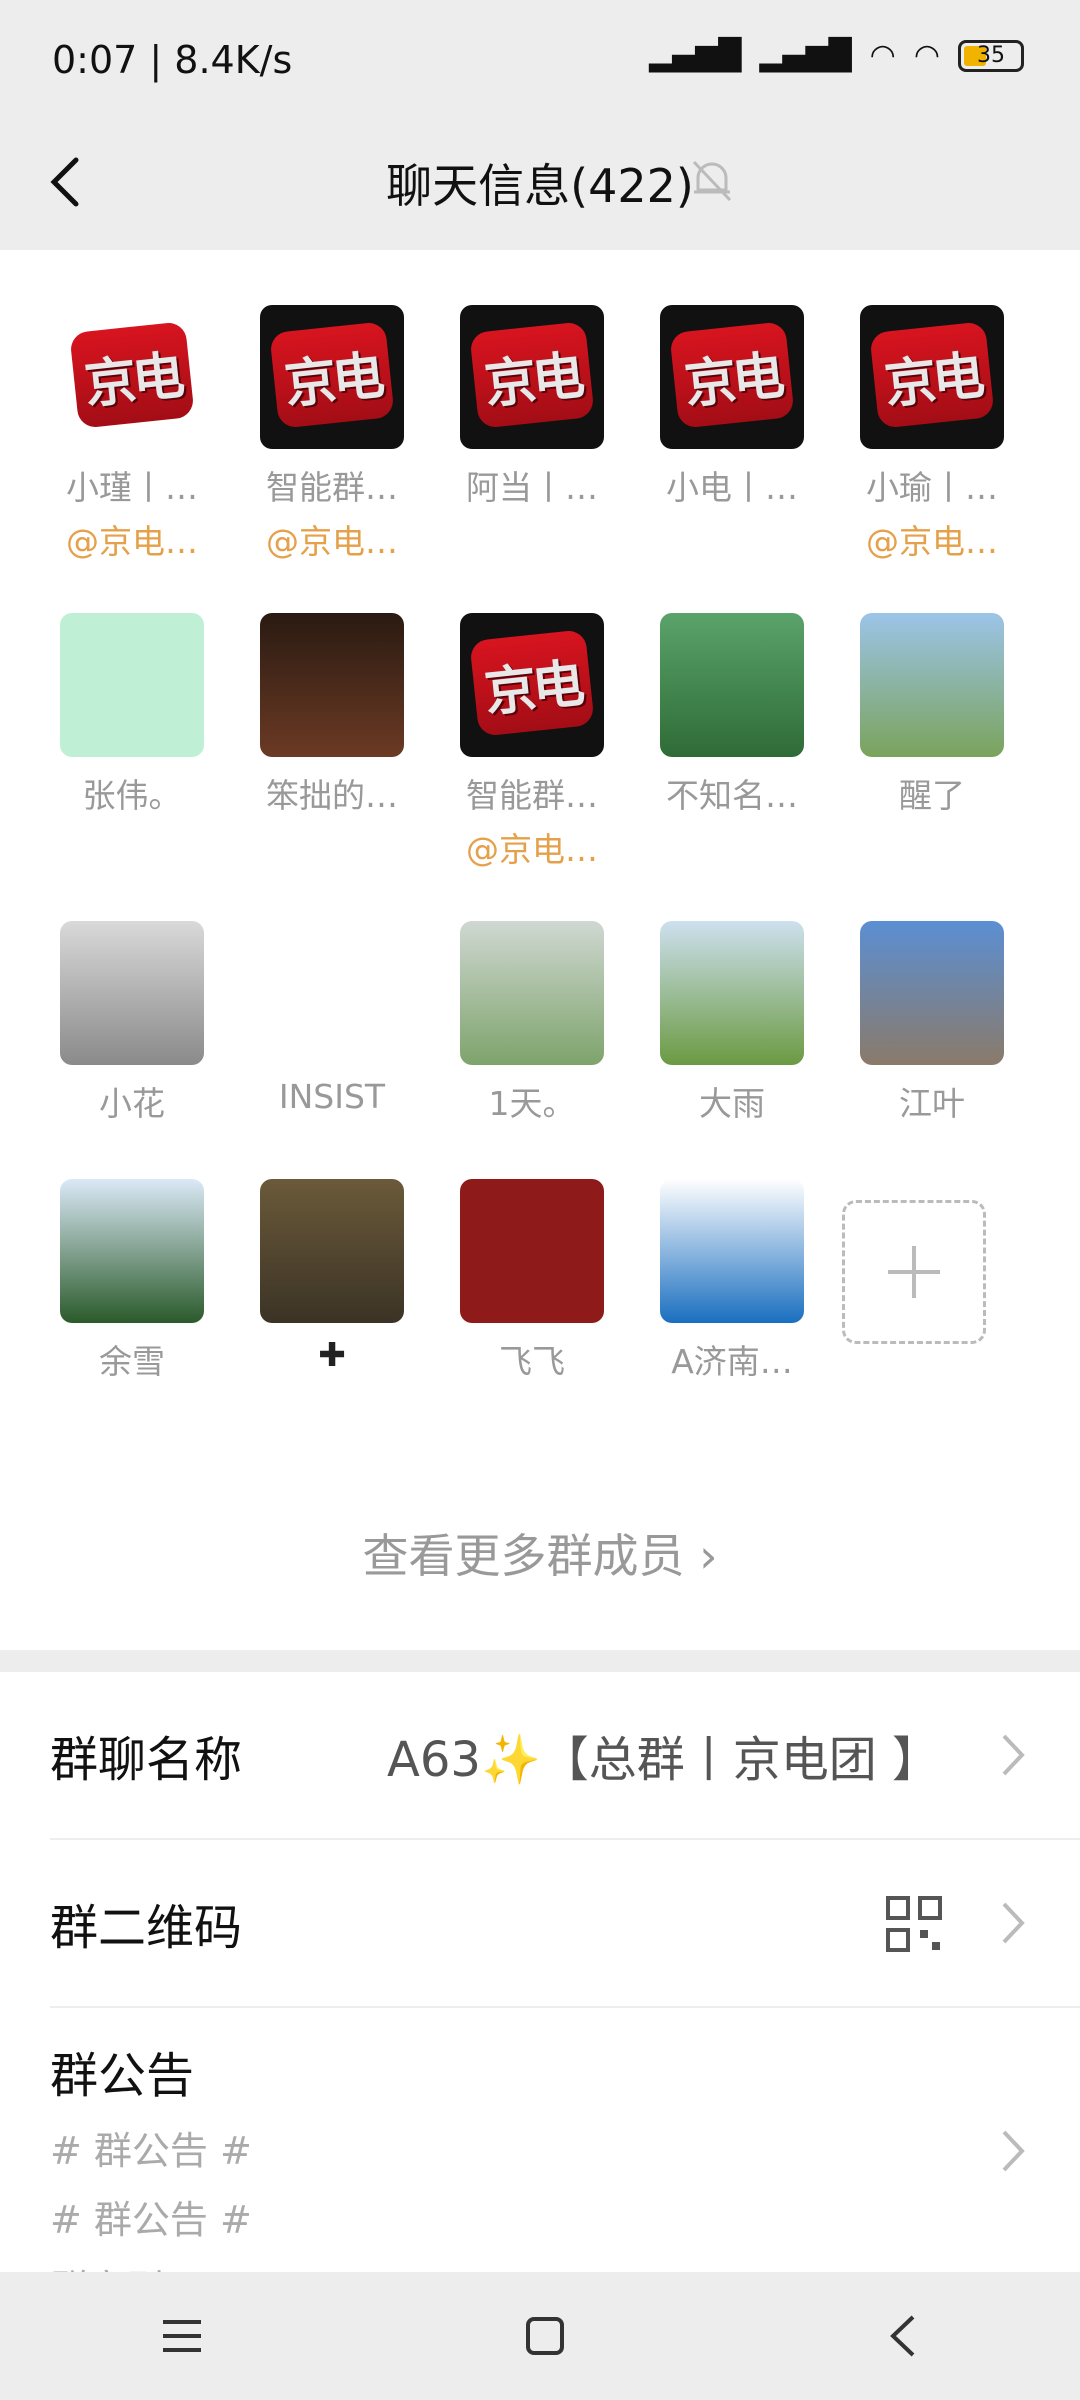 This screenshot has width=1080, height=2400. I want to click on add-member-button, so click(914, 1272).